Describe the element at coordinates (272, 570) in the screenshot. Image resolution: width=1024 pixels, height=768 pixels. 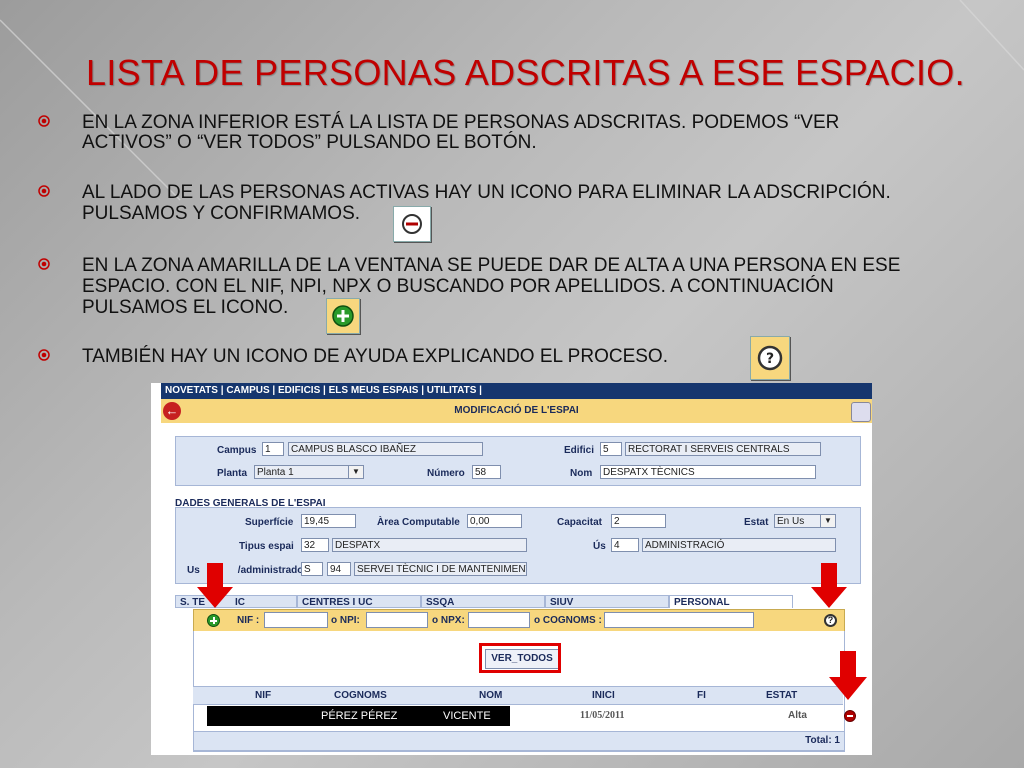
I see `admin-label-part: /administrador` at that location.